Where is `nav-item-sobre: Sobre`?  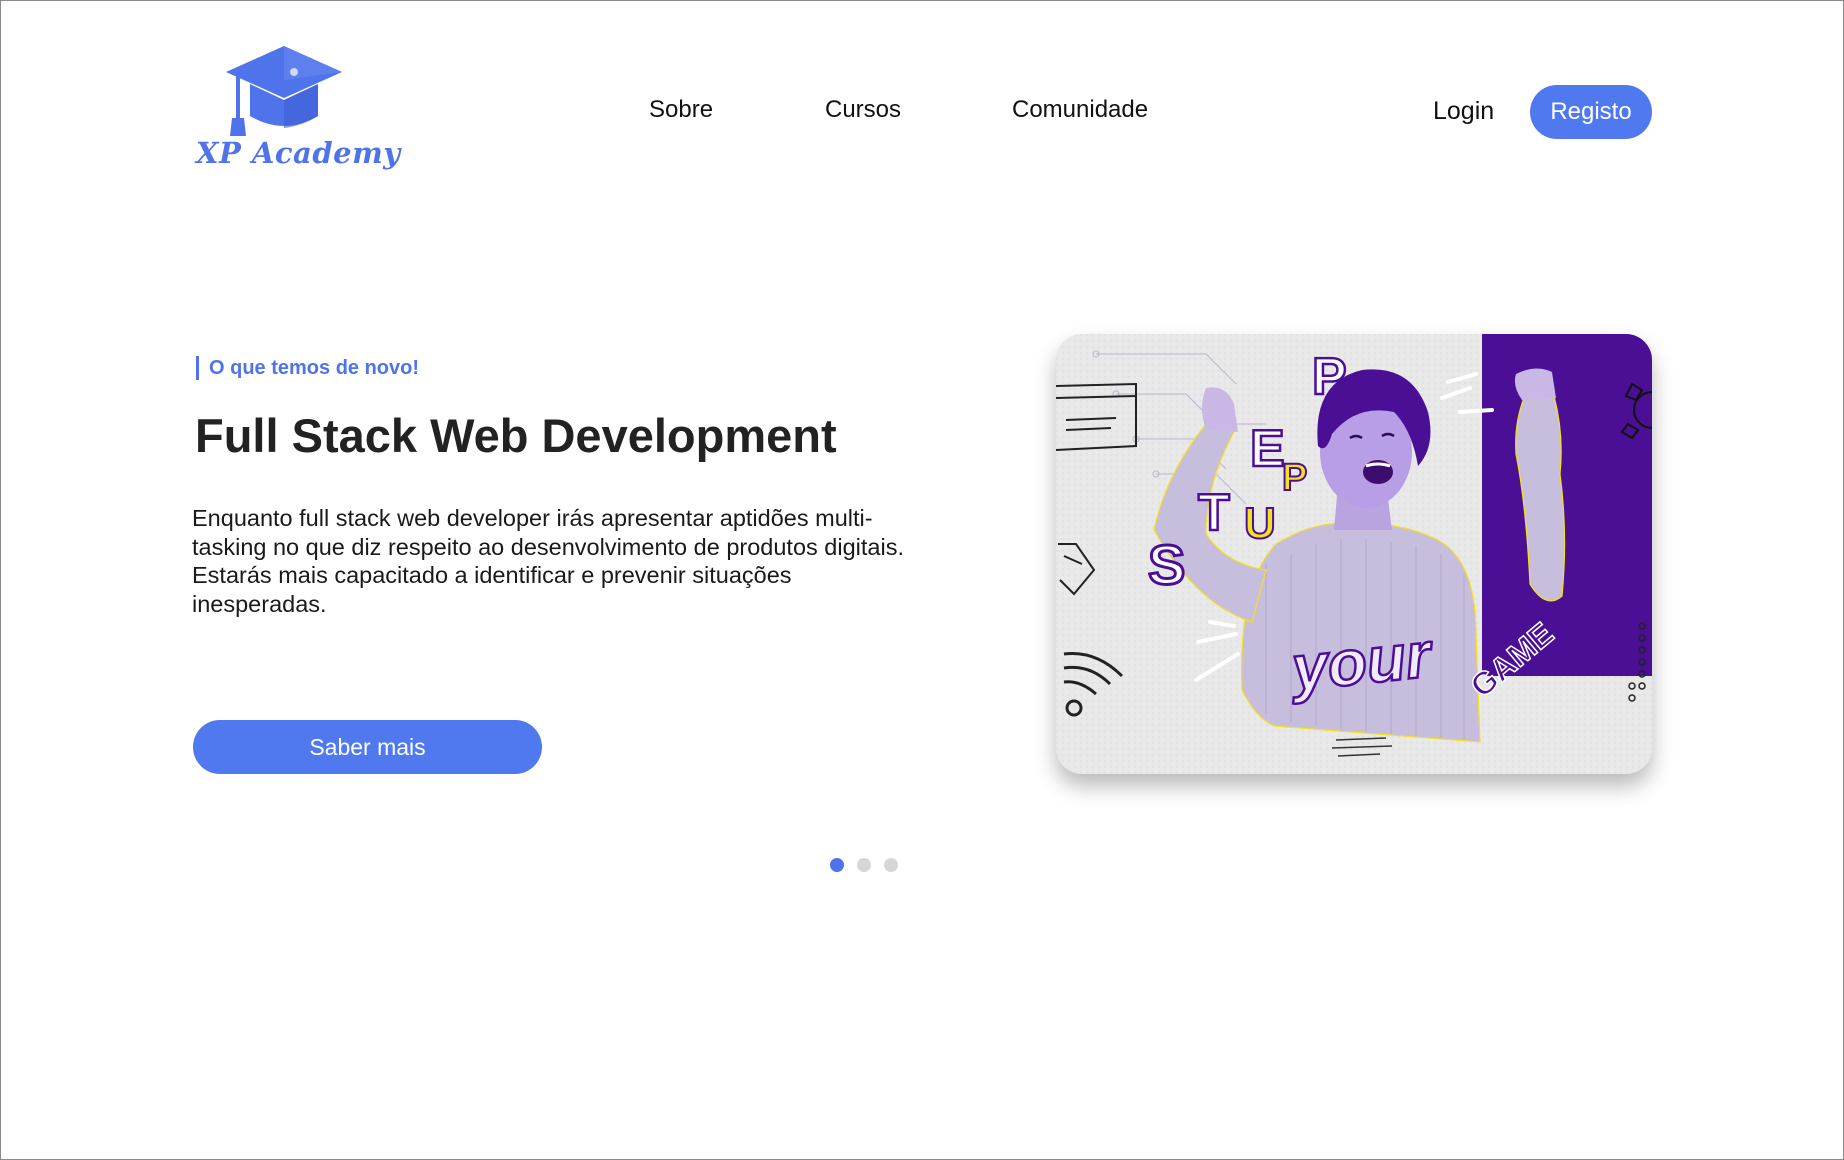
nav-item-sobre: Sobre is located at coordinates (681, 110).